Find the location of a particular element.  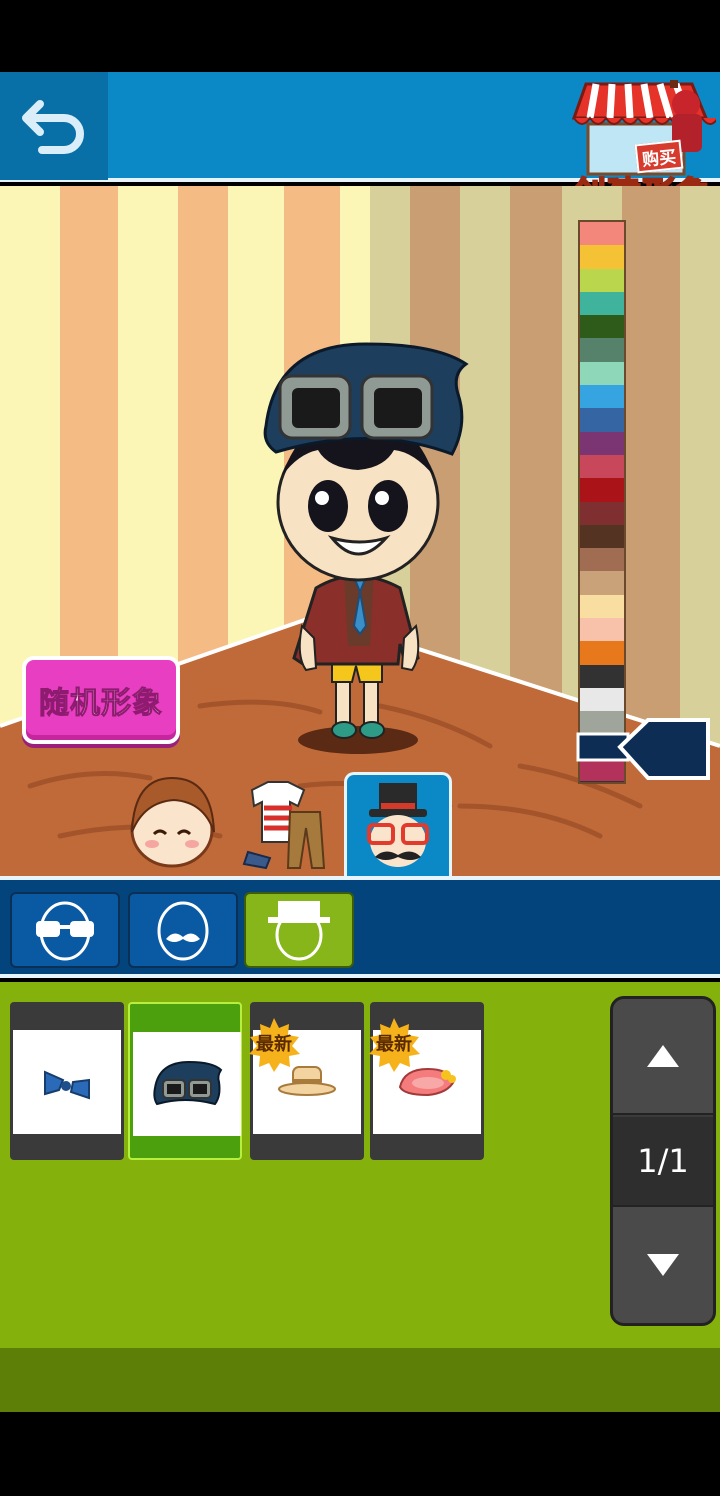

items-footer is located at coordinates (360, 1380).